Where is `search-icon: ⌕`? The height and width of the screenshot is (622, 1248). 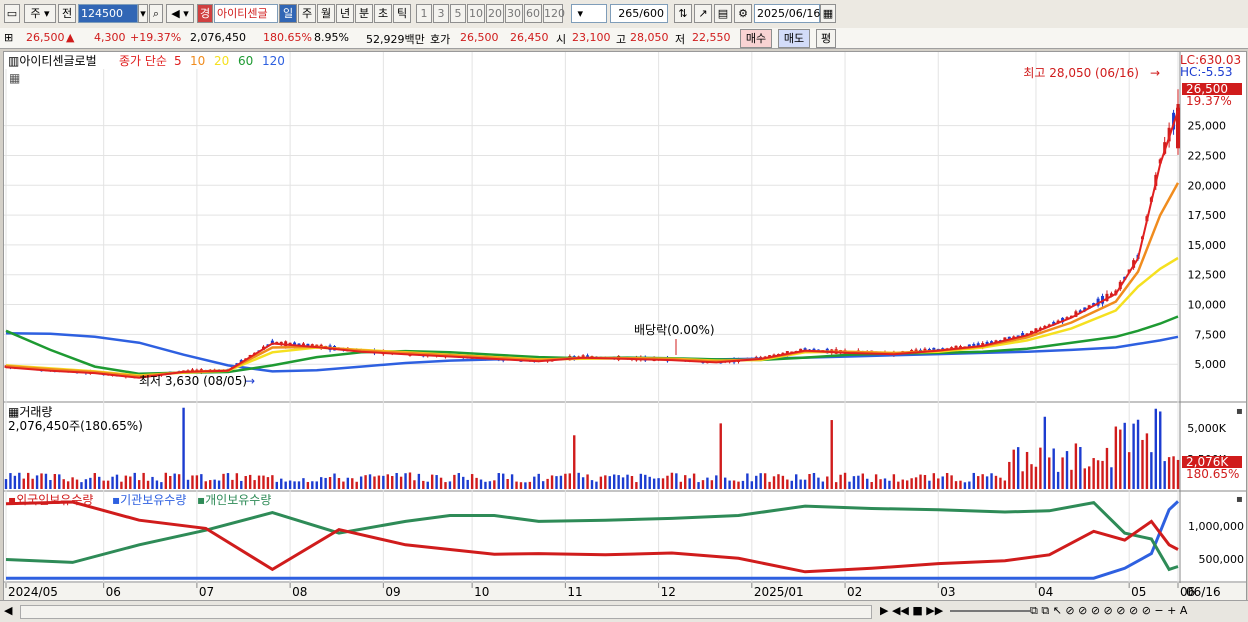
search-icon: ⌕ is located at coordinates (156, 13).